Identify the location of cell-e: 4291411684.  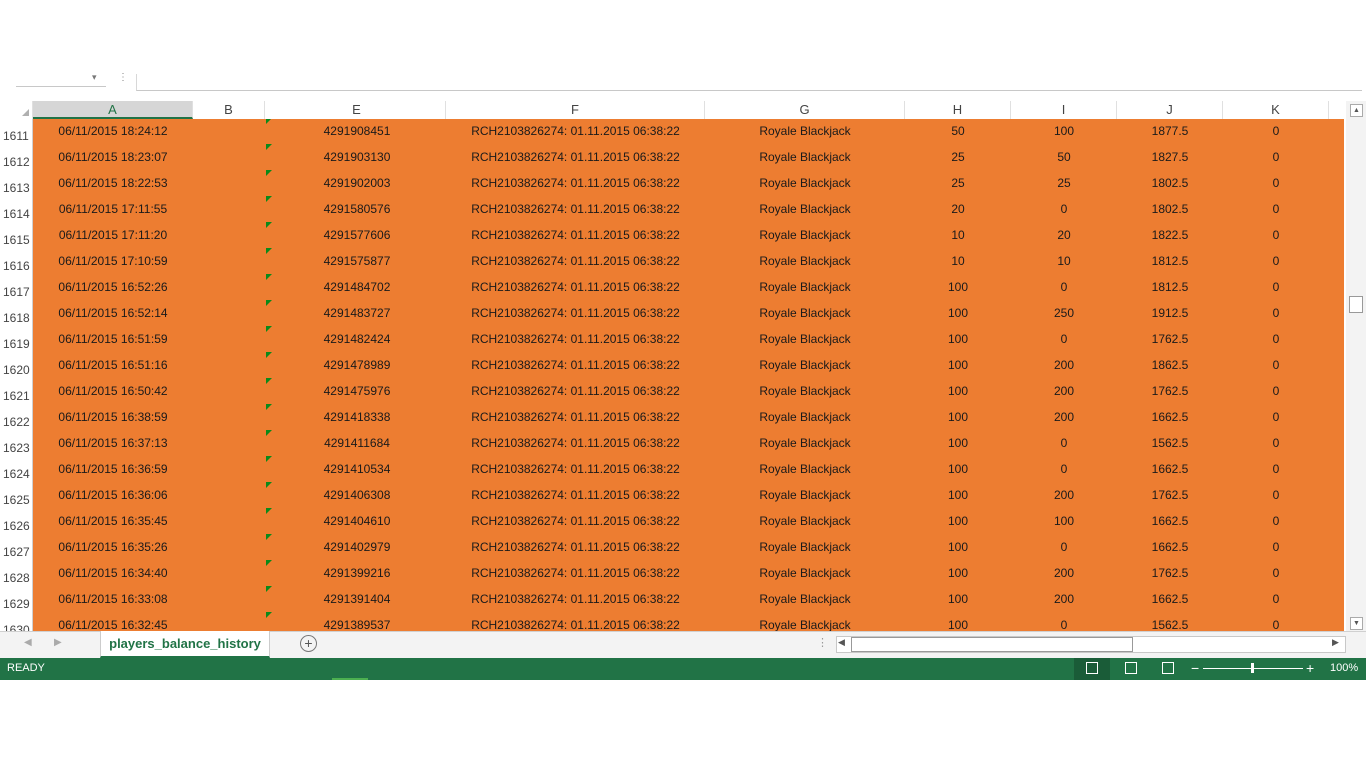
(357, 444).